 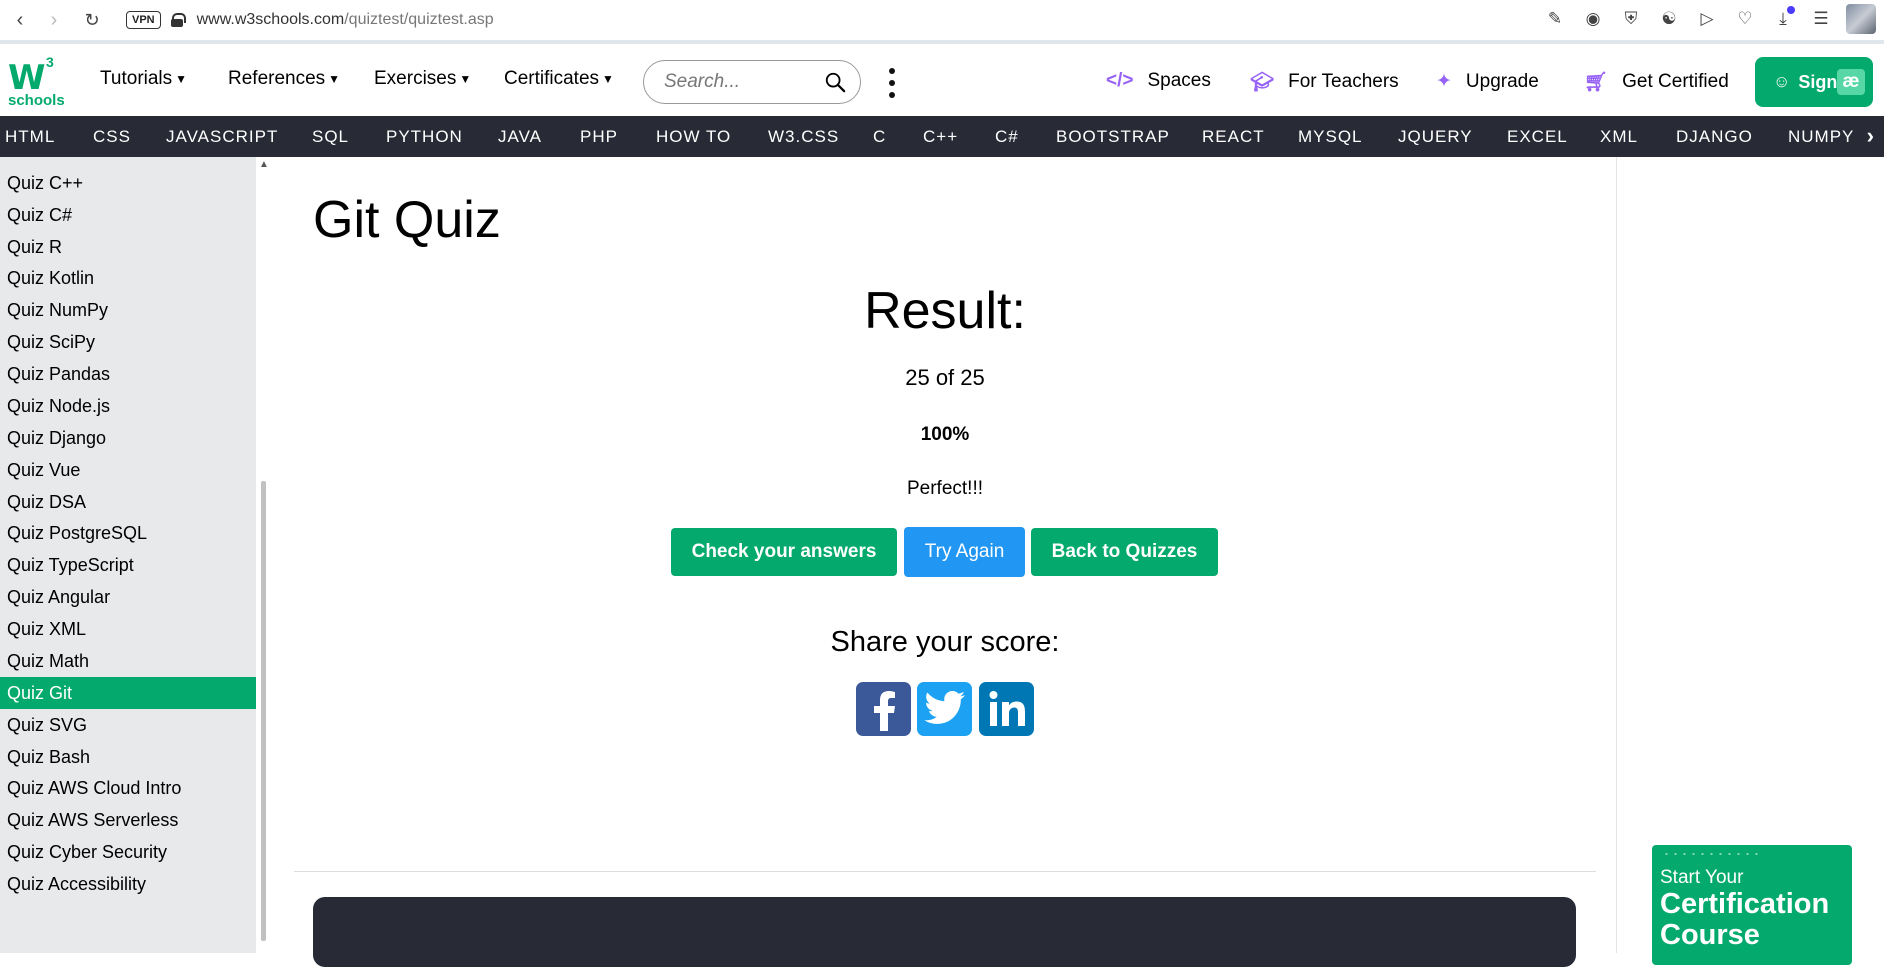 What do you see at coordinates (599, 137) in the screenshot?
I see `lang-php: PHP` at bounding box center [599, 137].